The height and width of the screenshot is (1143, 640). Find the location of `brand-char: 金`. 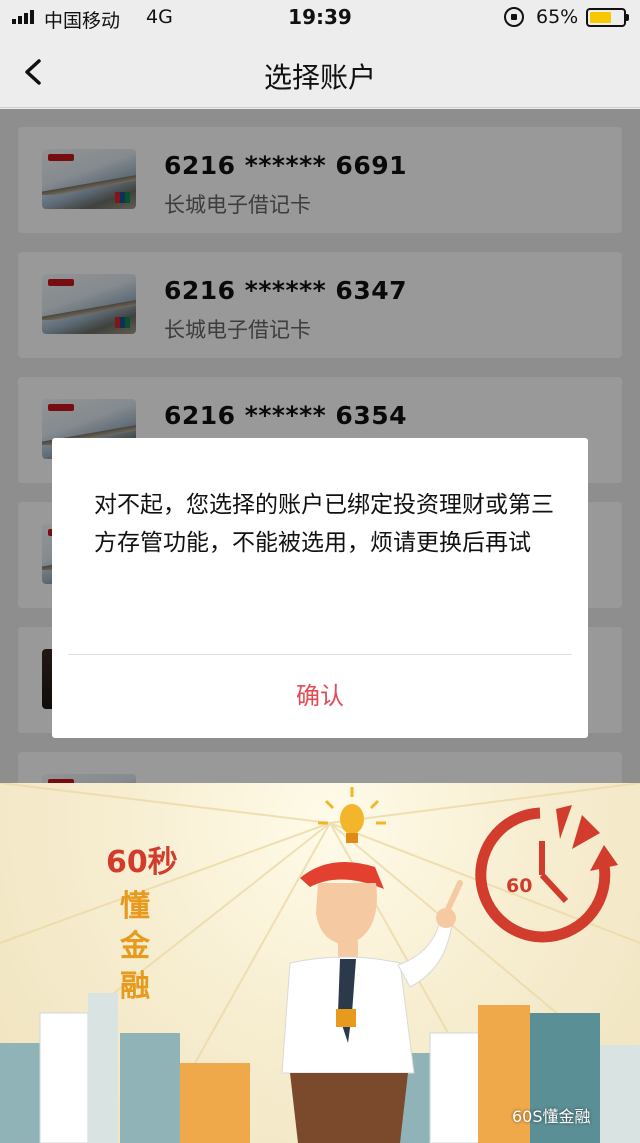

brand-char: 金 is located at coordinates (135, 946).